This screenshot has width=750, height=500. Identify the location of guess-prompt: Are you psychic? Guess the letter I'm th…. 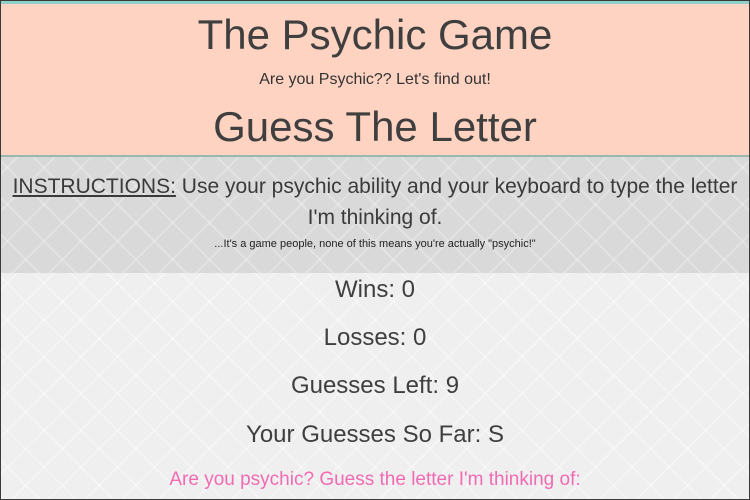
(375, 479).